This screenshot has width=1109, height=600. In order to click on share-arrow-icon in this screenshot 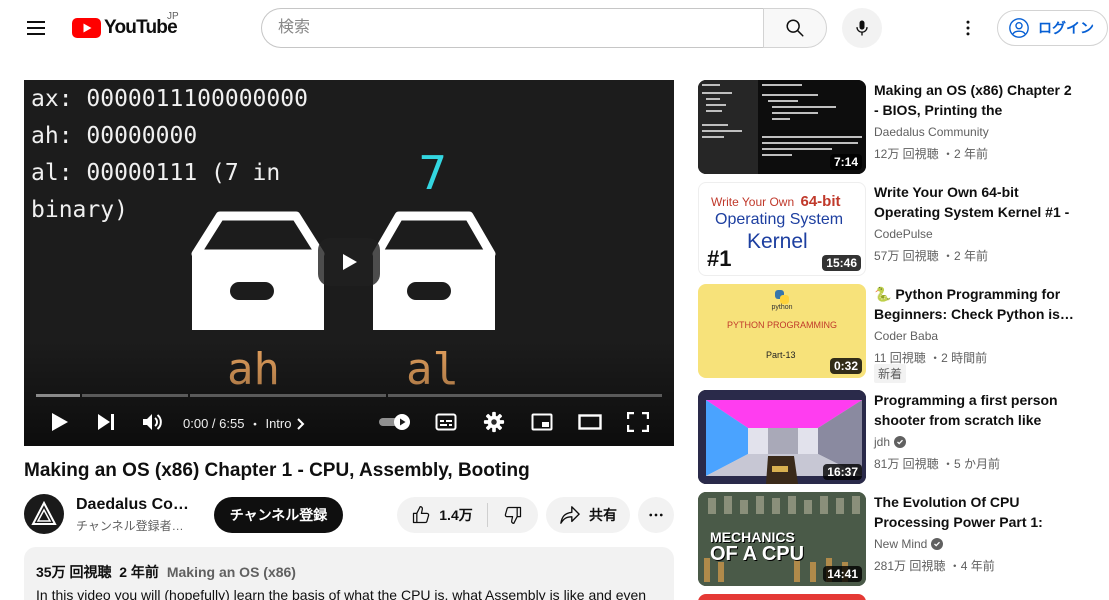, I will do `click(570, 515)`.